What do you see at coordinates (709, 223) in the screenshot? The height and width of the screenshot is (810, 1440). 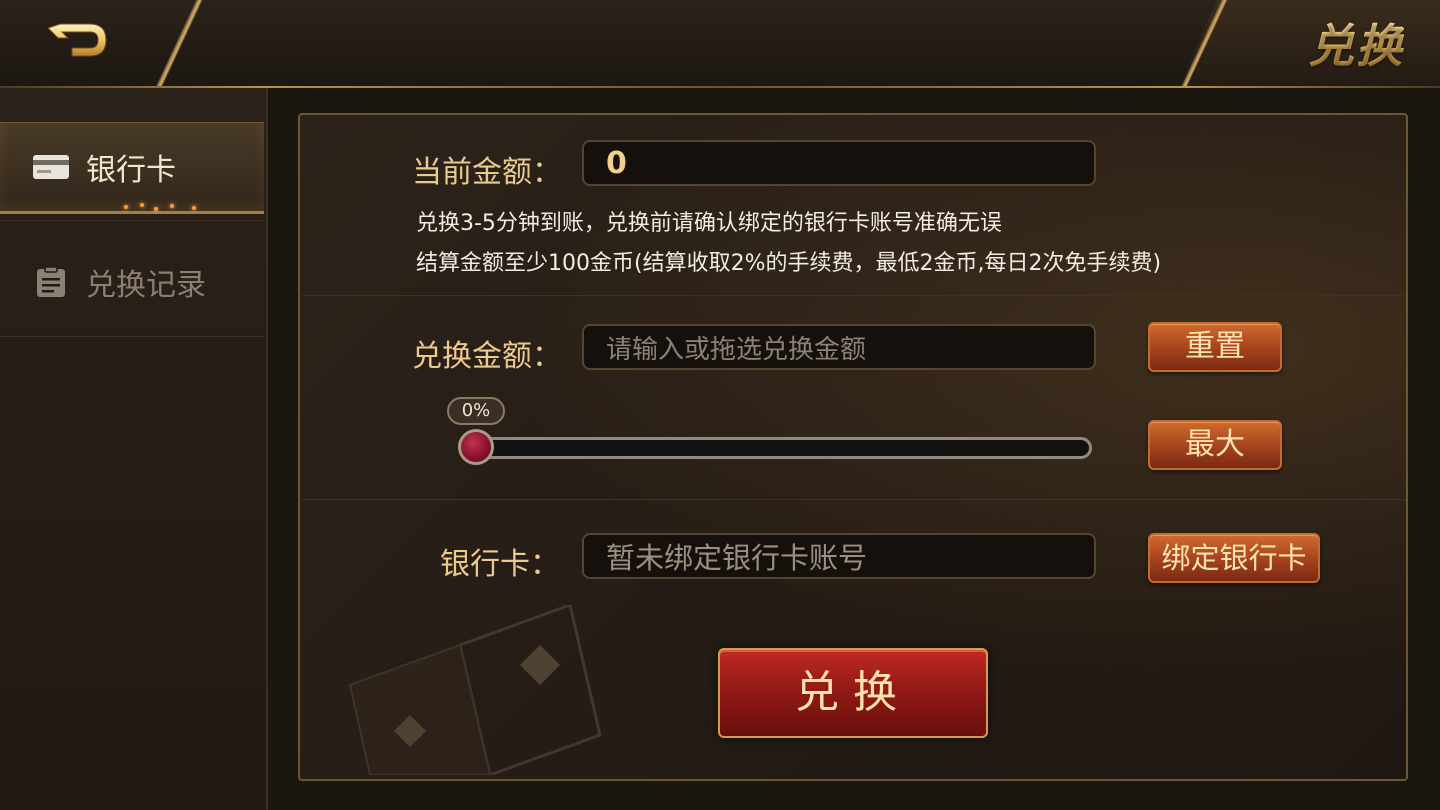 I see `info-line-arrival: 兑换3-5分钟到账，兑换前请确认绑定的银行卡账号准确无误` at bounding box center [709, 223].